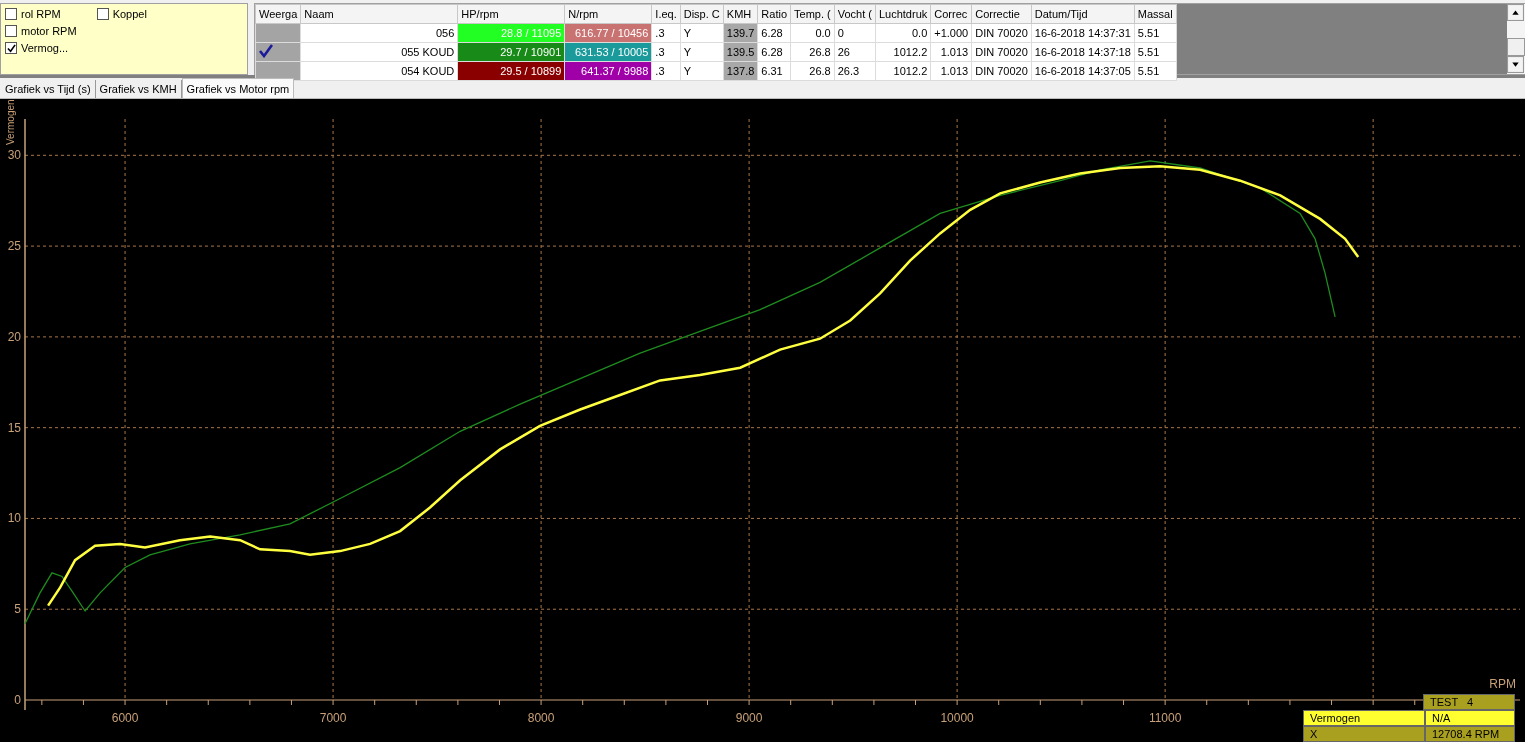  What do you see at coordinates (10, 122) in the screenshot?
I see `y-axis-label: Vermogen` at bounding box center [10, 122].